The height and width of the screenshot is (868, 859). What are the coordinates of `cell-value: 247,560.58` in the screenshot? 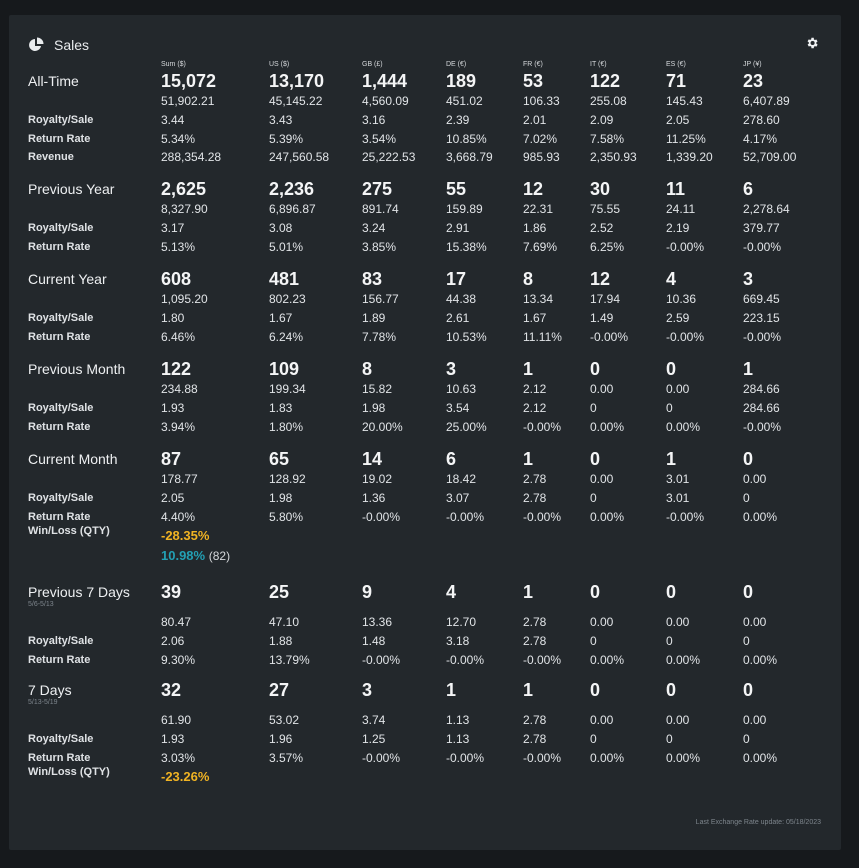 It's located at (299, 157).